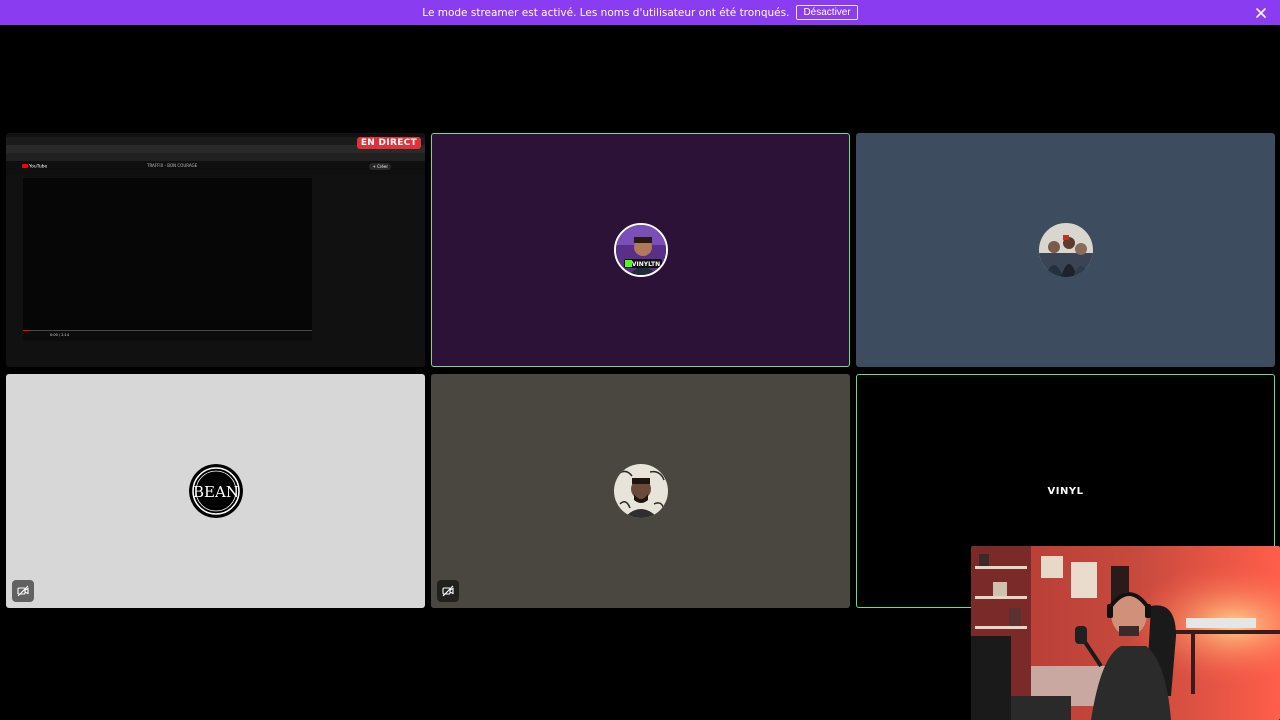 The width and height of the screenshot is (1280, 720). I want to click on video-player, so click(167, 259).